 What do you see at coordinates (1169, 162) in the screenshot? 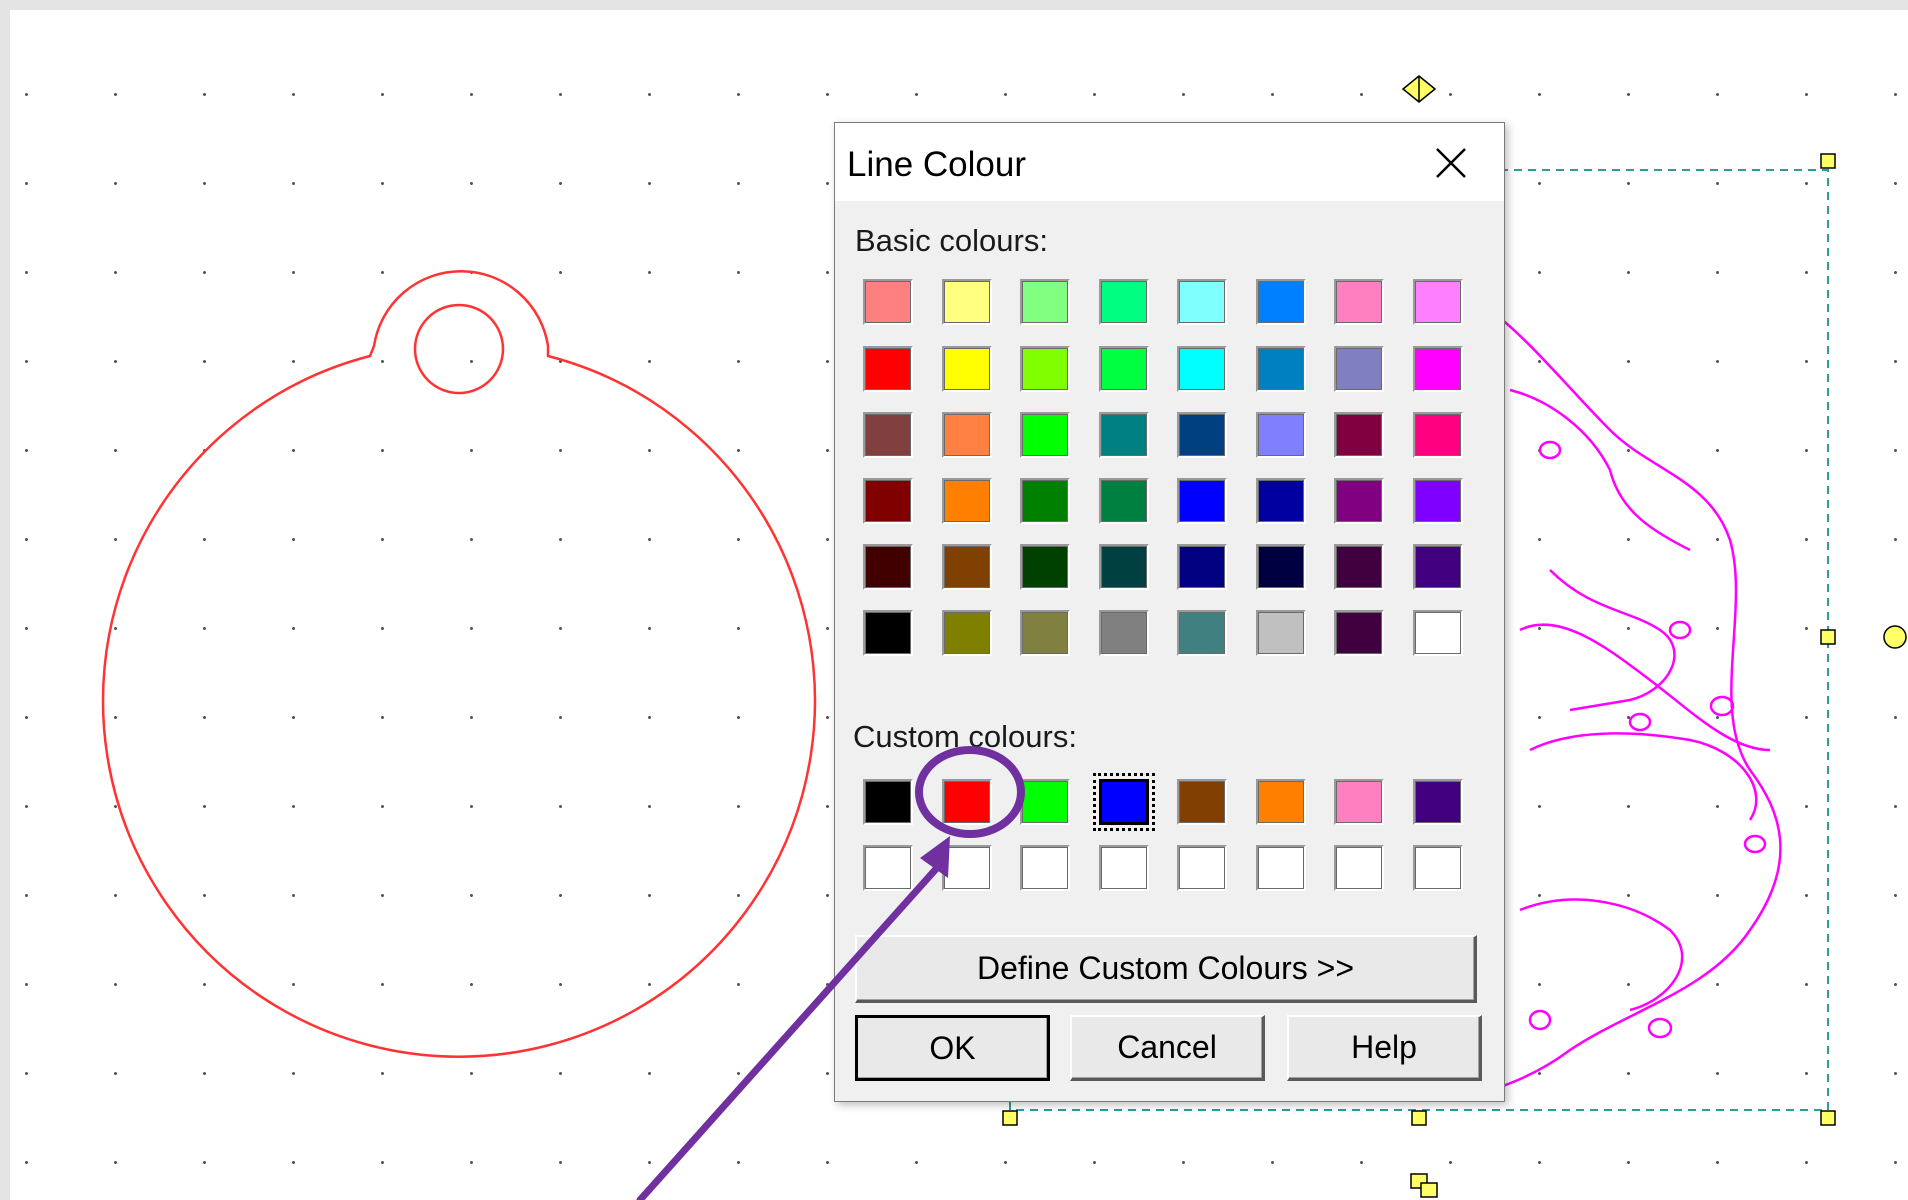
I see `dialog-titlebar: Line Colour` at bounding box center [1169, 162].